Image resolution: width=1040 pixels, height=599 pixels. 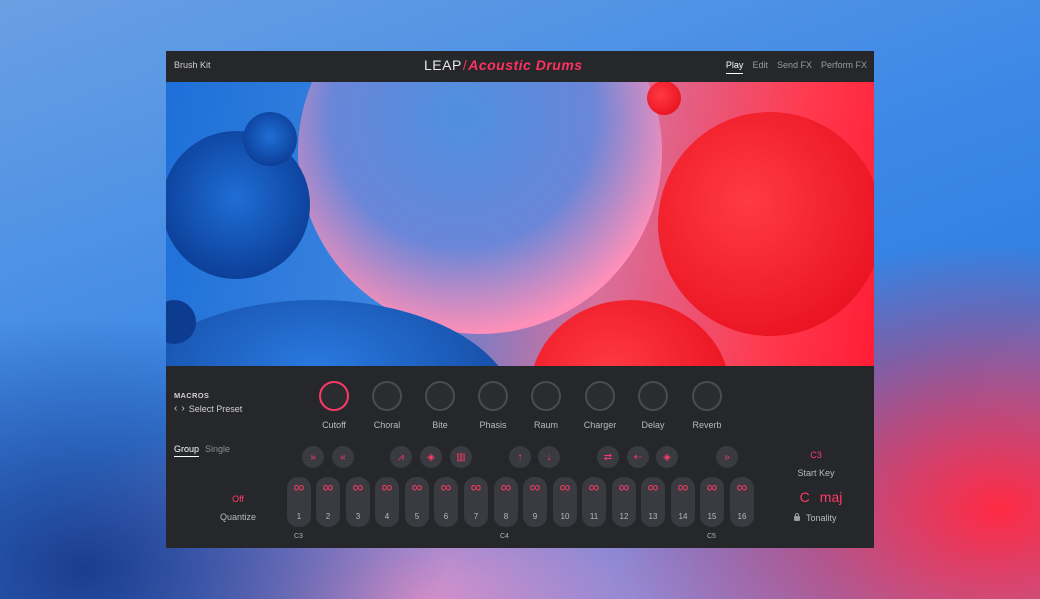 I want to click on view-tabs: Play Edit Send FX Perform FX, so click(x=796, y=67).